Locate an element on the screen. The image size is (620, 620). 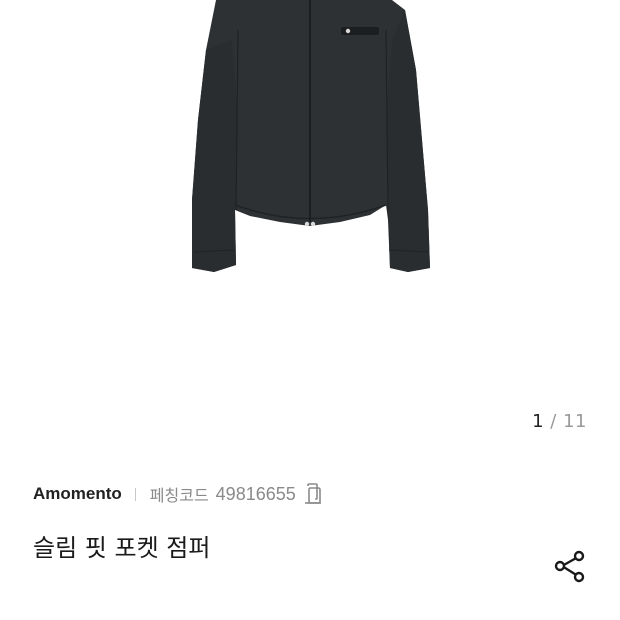
product-title: 슬림 핏 포켓 점퍼 is located at coordinates (122, 548).